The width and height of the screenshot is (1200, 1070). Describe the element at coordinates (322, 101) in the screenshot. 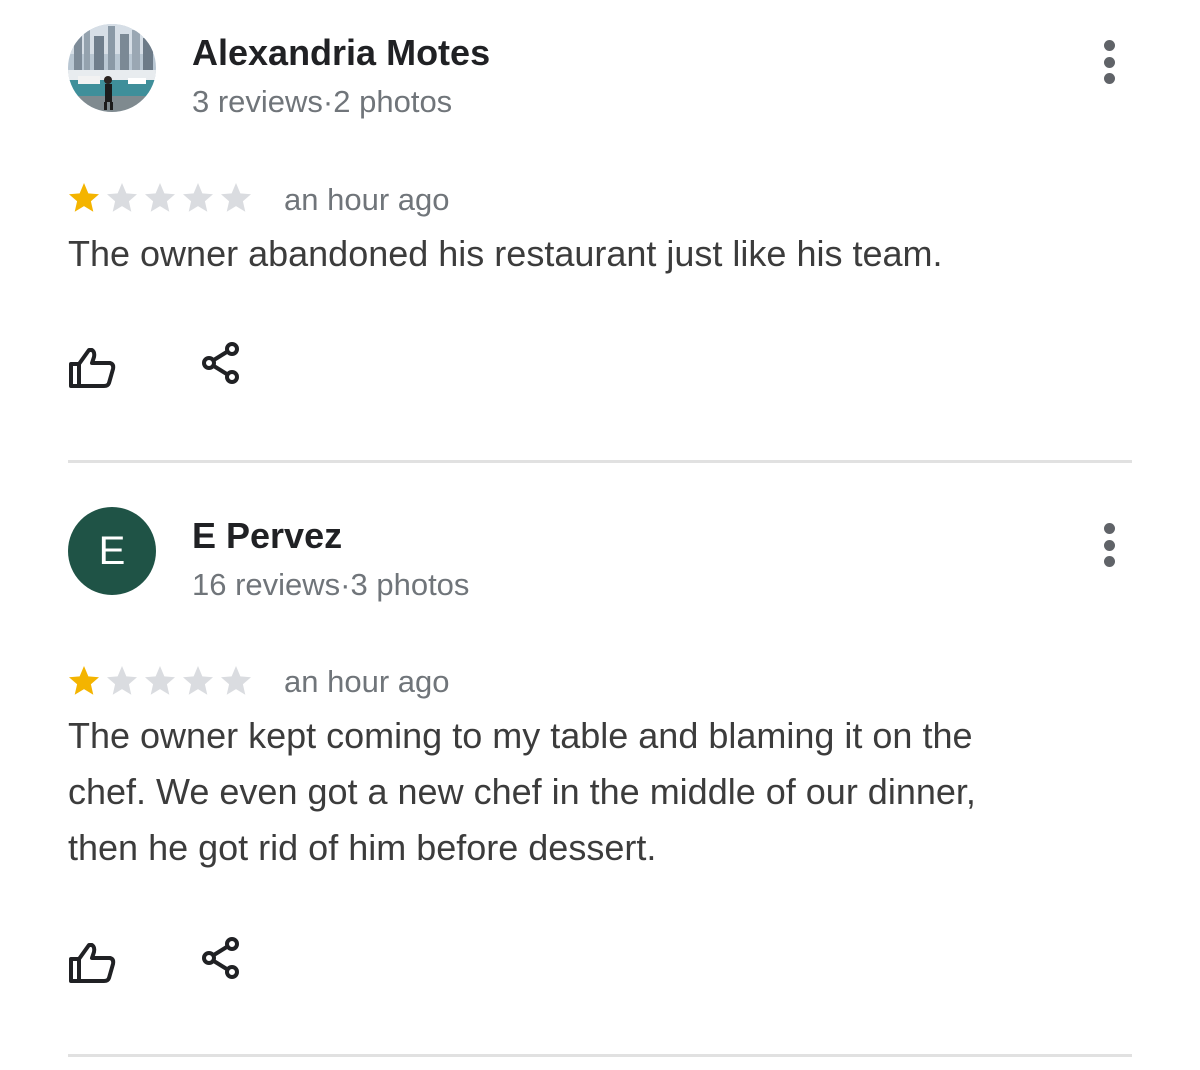

I see `reviewer-stats: 3 reviews·2 photos` at that location.